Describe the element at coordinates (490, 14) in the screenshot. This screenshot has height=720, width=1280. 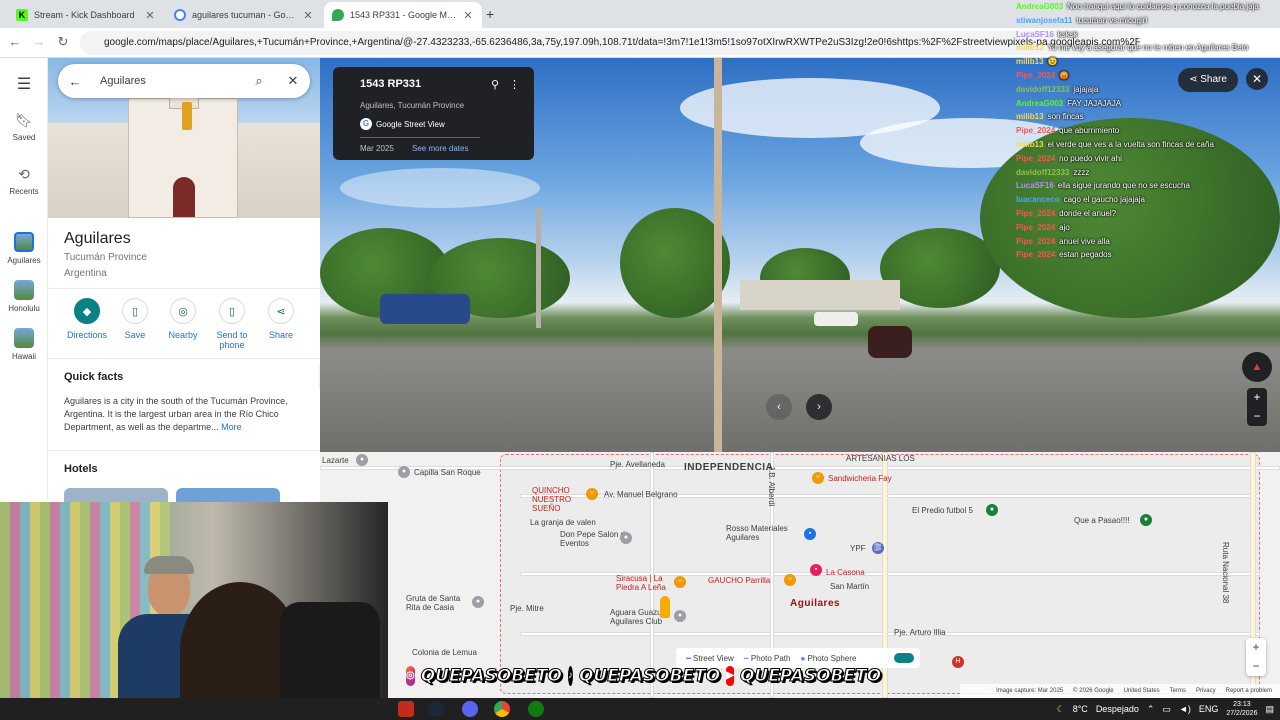
I see `new-tab-button: +` at that location.